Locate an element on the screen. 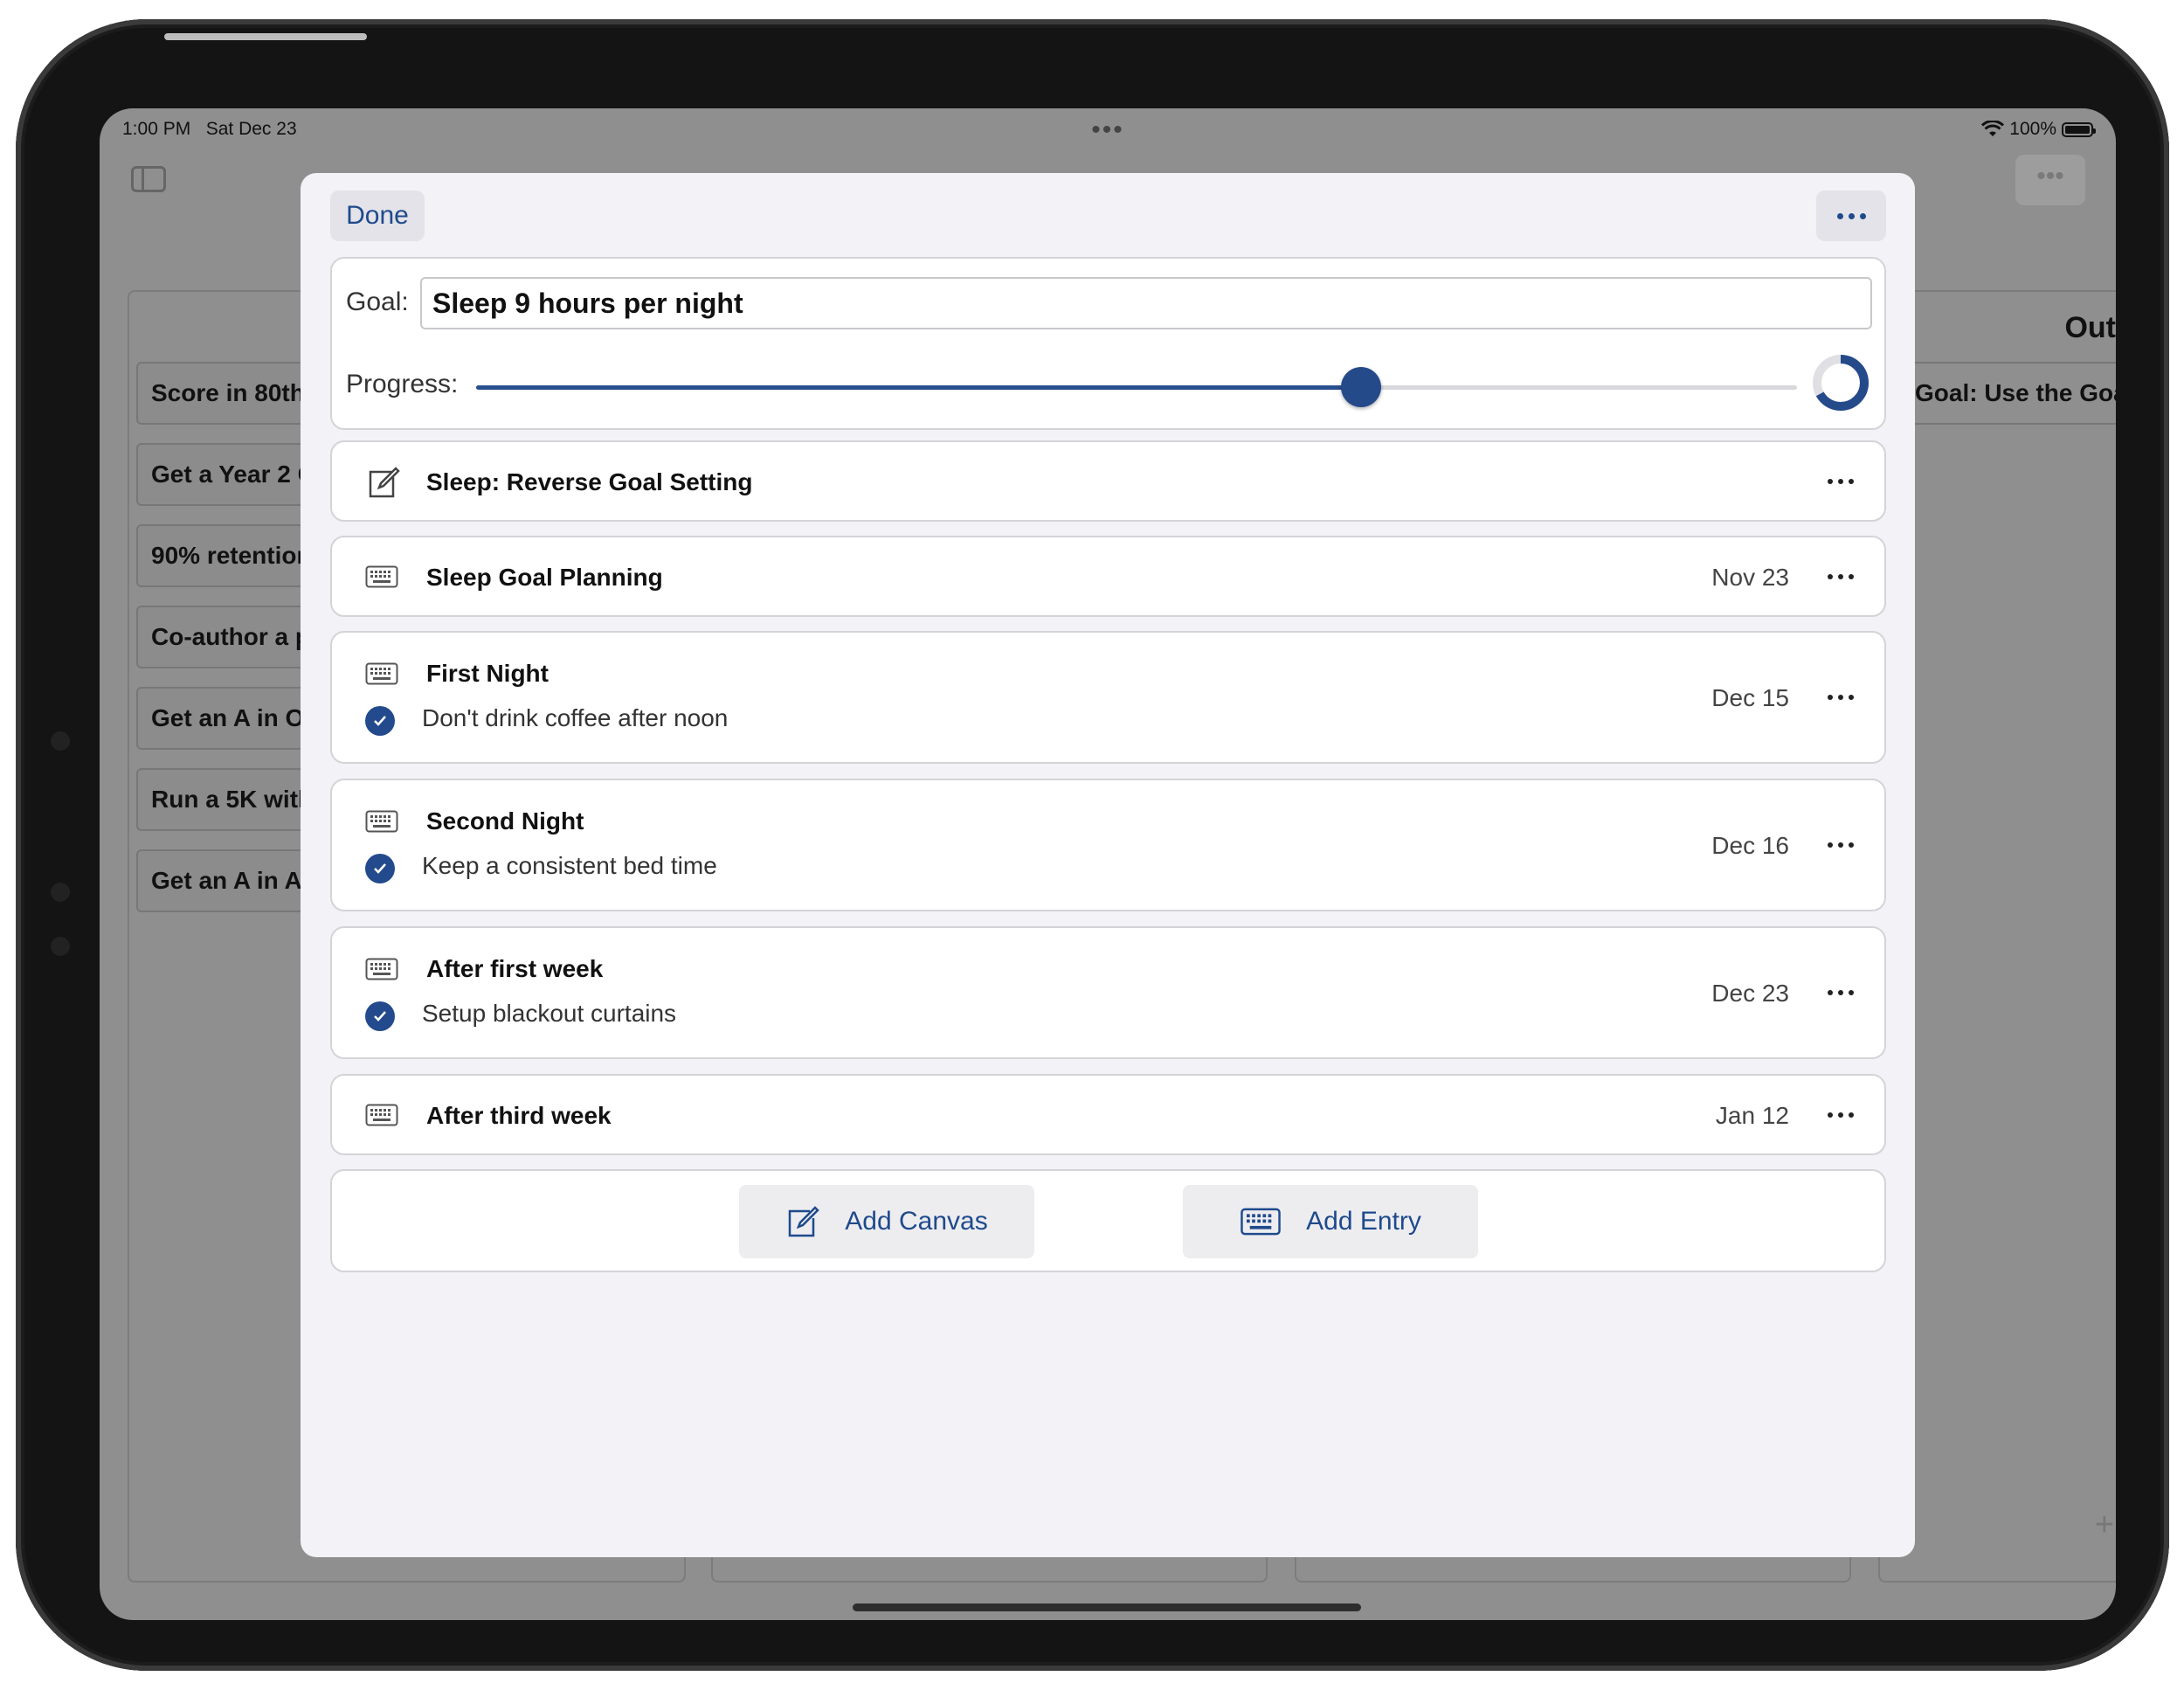 Image resolution: width=2184 pixels, height=1690 pixels. entry-title: First Night is located at coordinates (487, 673).